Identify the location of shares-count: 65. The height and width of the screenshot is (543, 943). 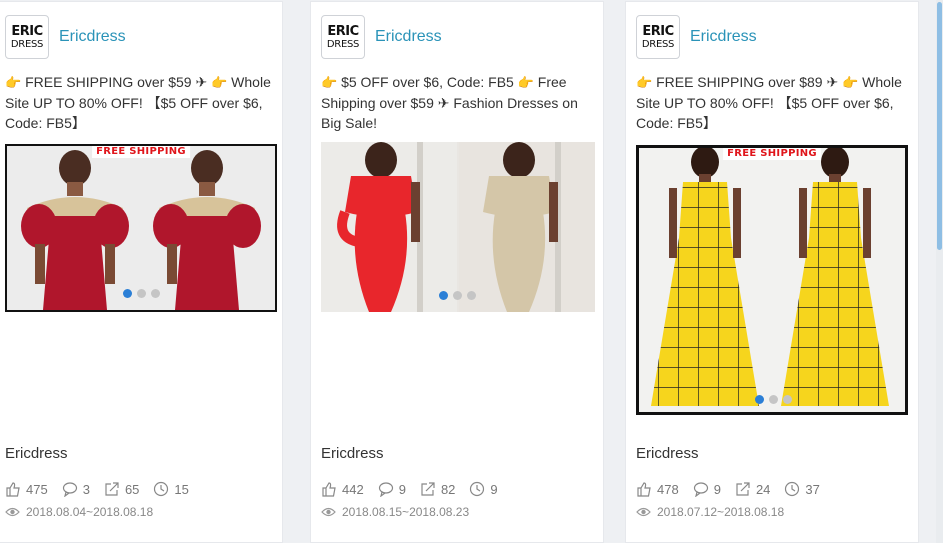
(132, 489).